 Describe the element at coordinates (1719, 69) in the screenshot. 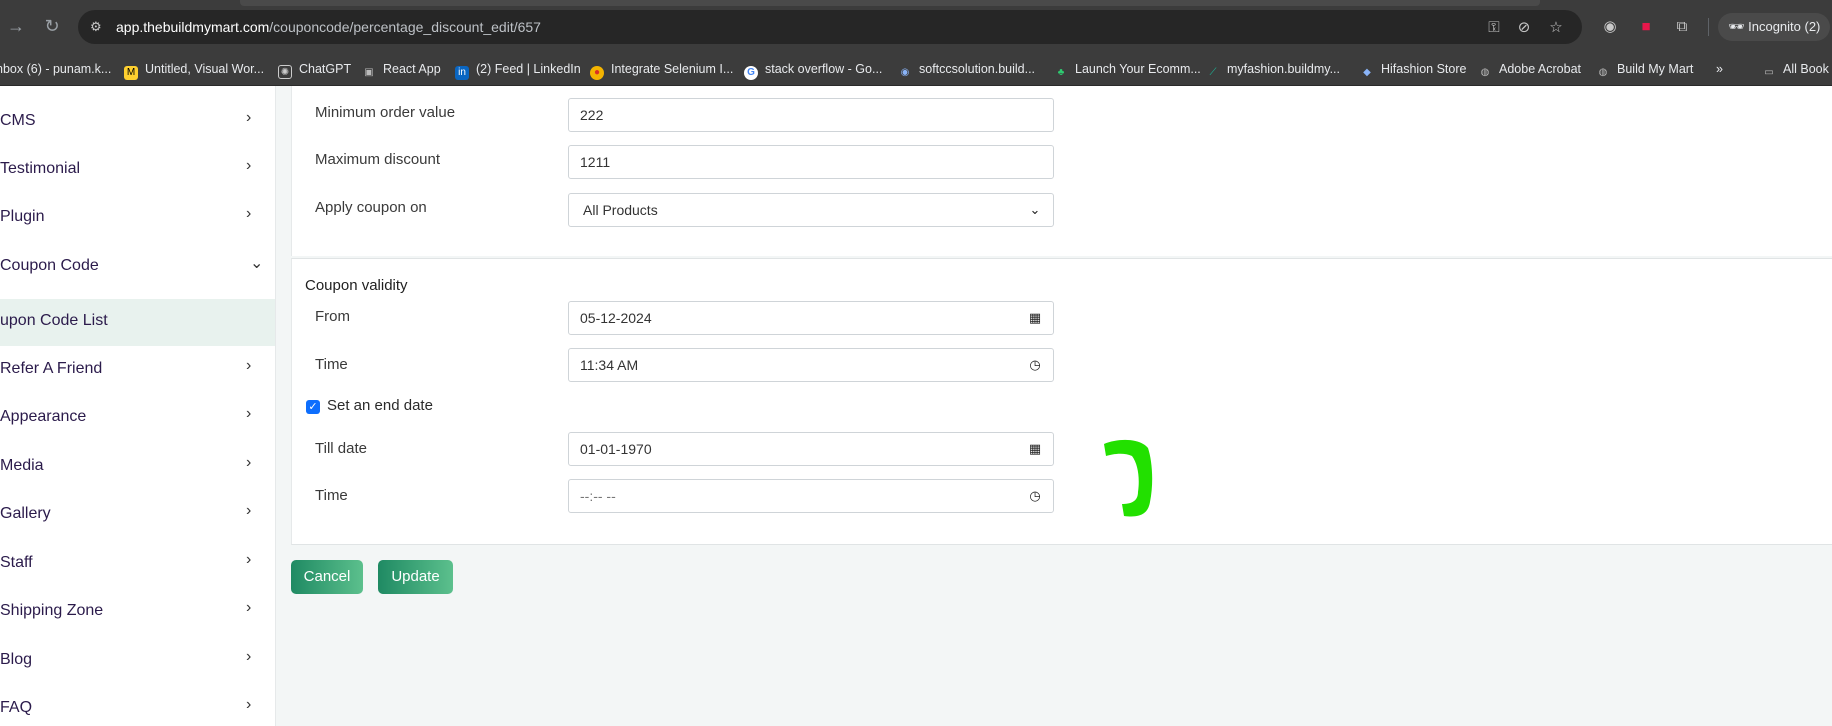

I see `bookmarks-overflow-icon: »` at that location.